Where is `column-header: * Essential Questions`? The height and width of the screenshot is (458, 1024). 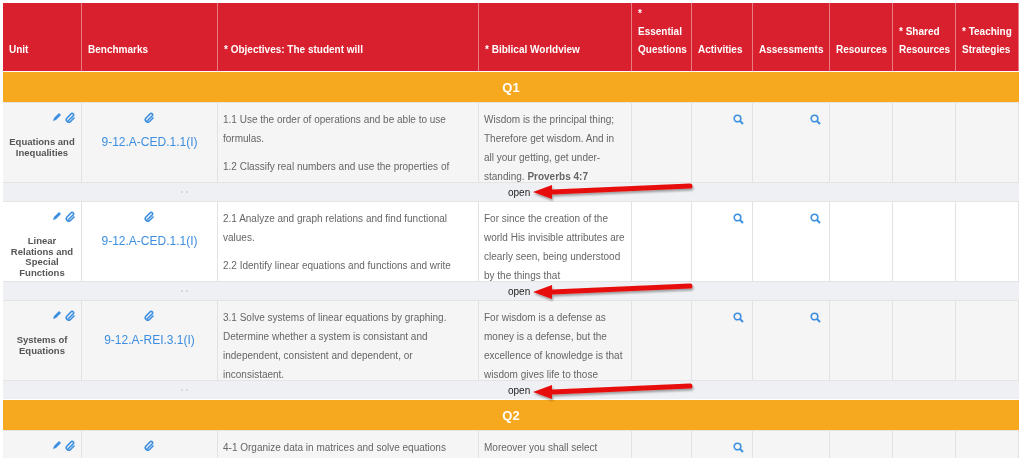
column-header: * Essential Questions is located at coordinates (662, 32).